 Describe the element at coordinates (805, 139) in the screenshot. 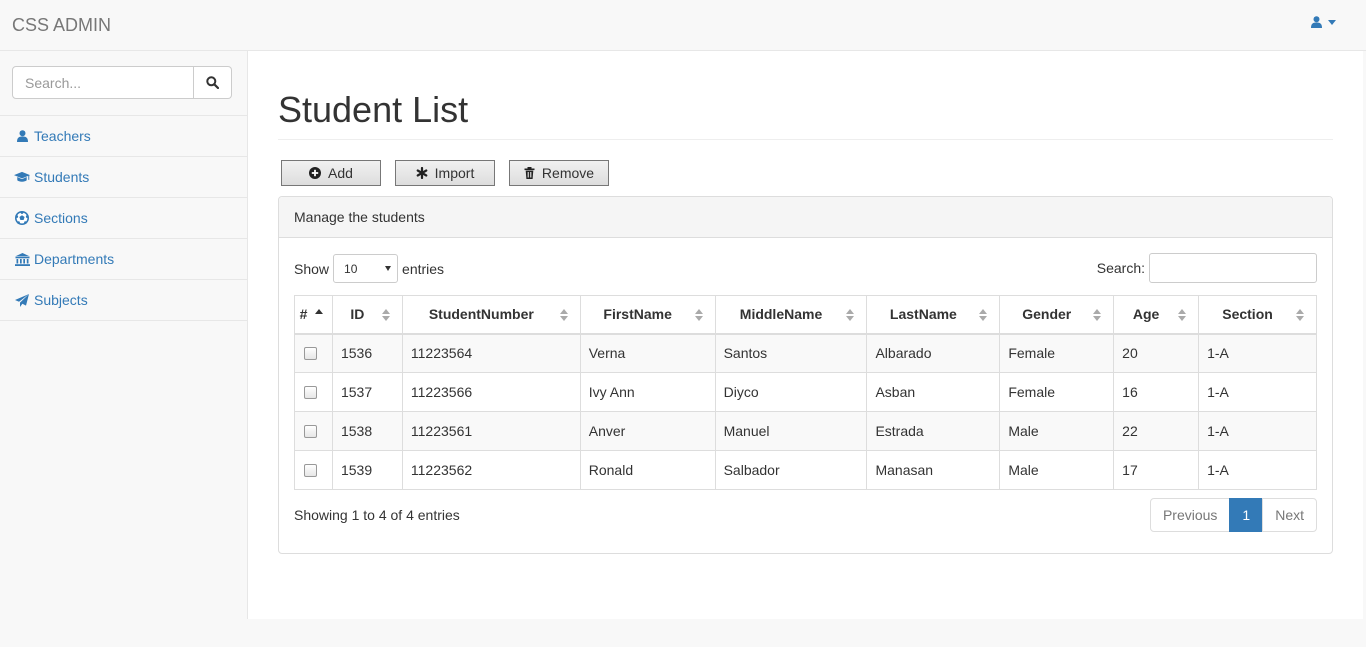

I see `title-divider` at that location.